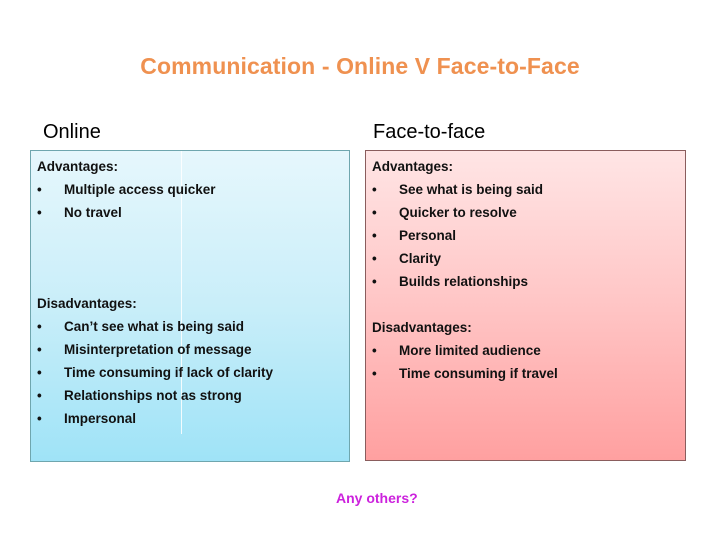 The image size is (720, 540). Describe the element at coordinates (153, 395) in the screenshot. I see `list-item-text: Relationships not as strong` at that location.